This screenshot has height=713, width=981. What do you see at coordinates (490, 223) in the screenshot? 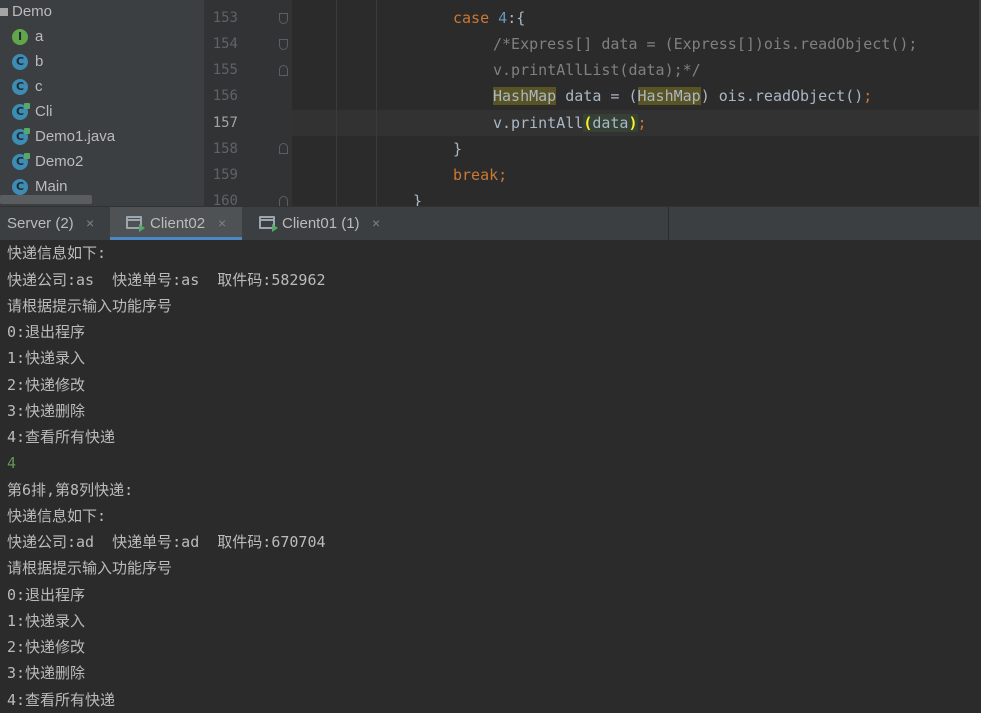
I see `run-tool-window-tabs: Server (2) × Client02 × Client01 (1) ×` at bounding box center [490, 223].